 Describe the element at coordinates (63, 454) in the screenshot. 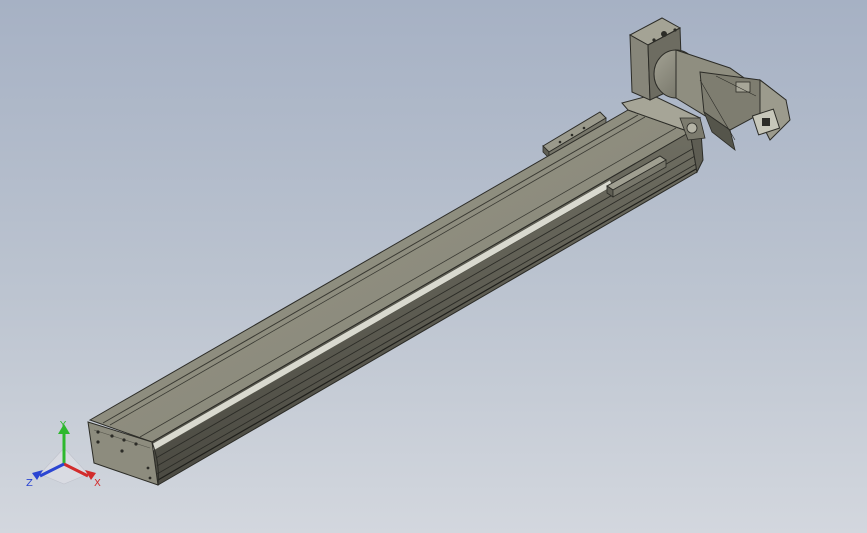

I see `axis-triad: Y X Z` at that location.